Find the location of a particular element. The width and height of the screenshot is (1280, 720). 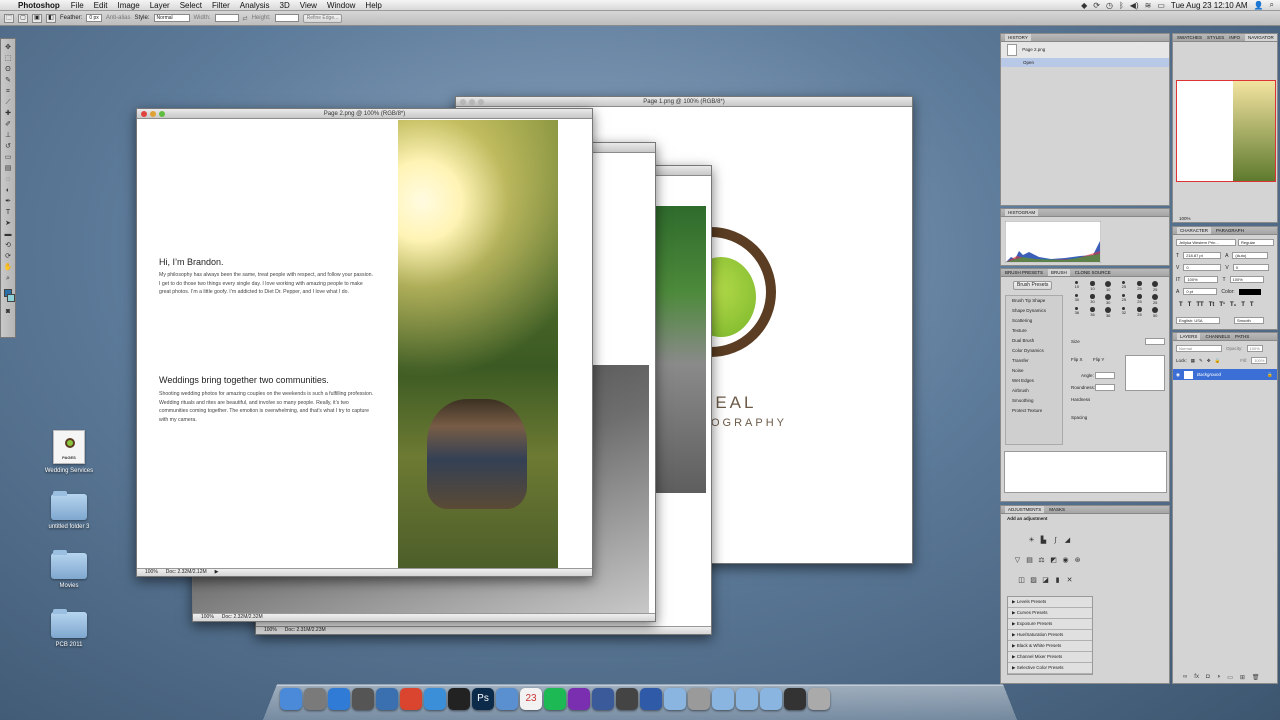

xcode-icon is located at coordinates (603, 699).